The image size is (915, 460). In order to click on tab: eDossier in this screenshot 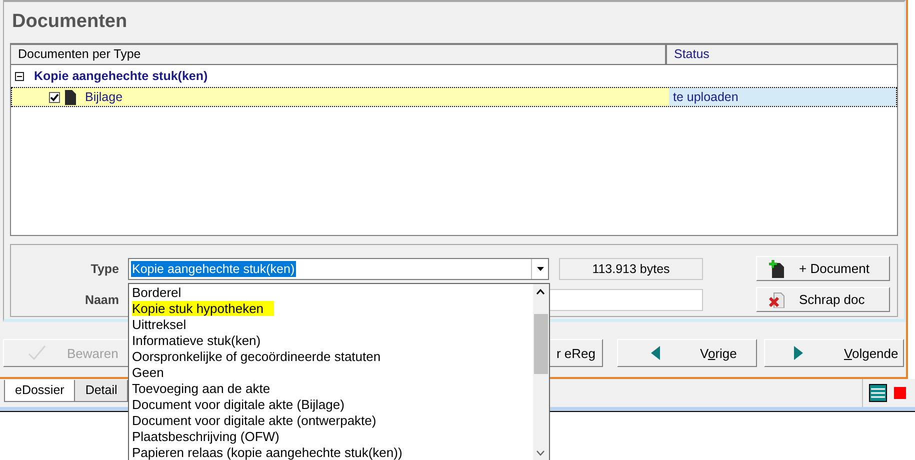, I will do `click(40, 391)`.